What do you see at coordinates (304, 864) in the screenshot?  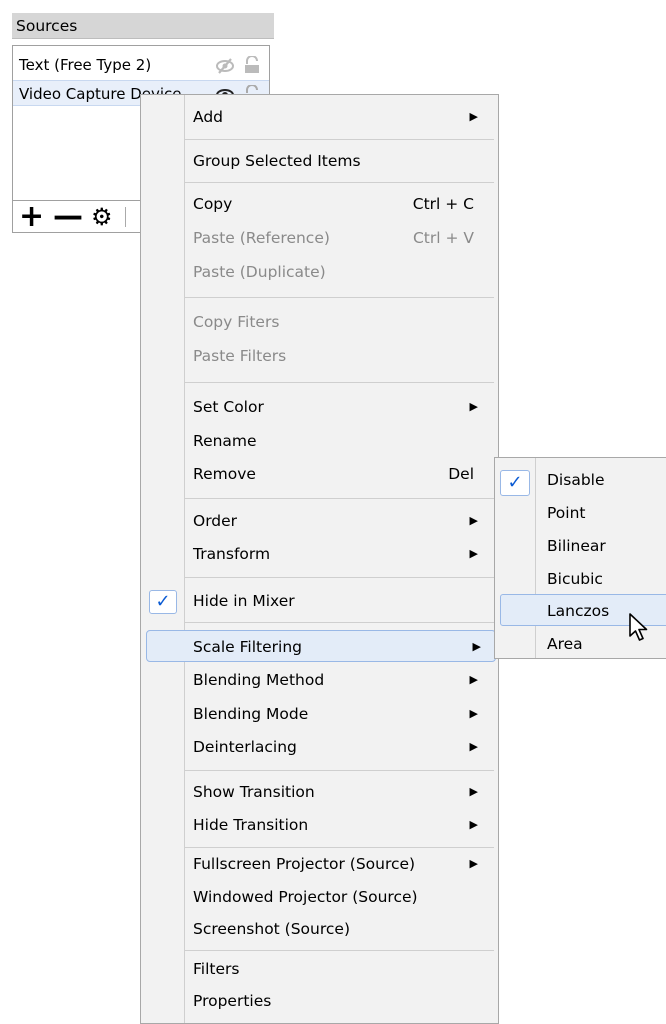 I see `menu-item-label: Fullscreen Projector (Source)` at bounding box center [304, 864].